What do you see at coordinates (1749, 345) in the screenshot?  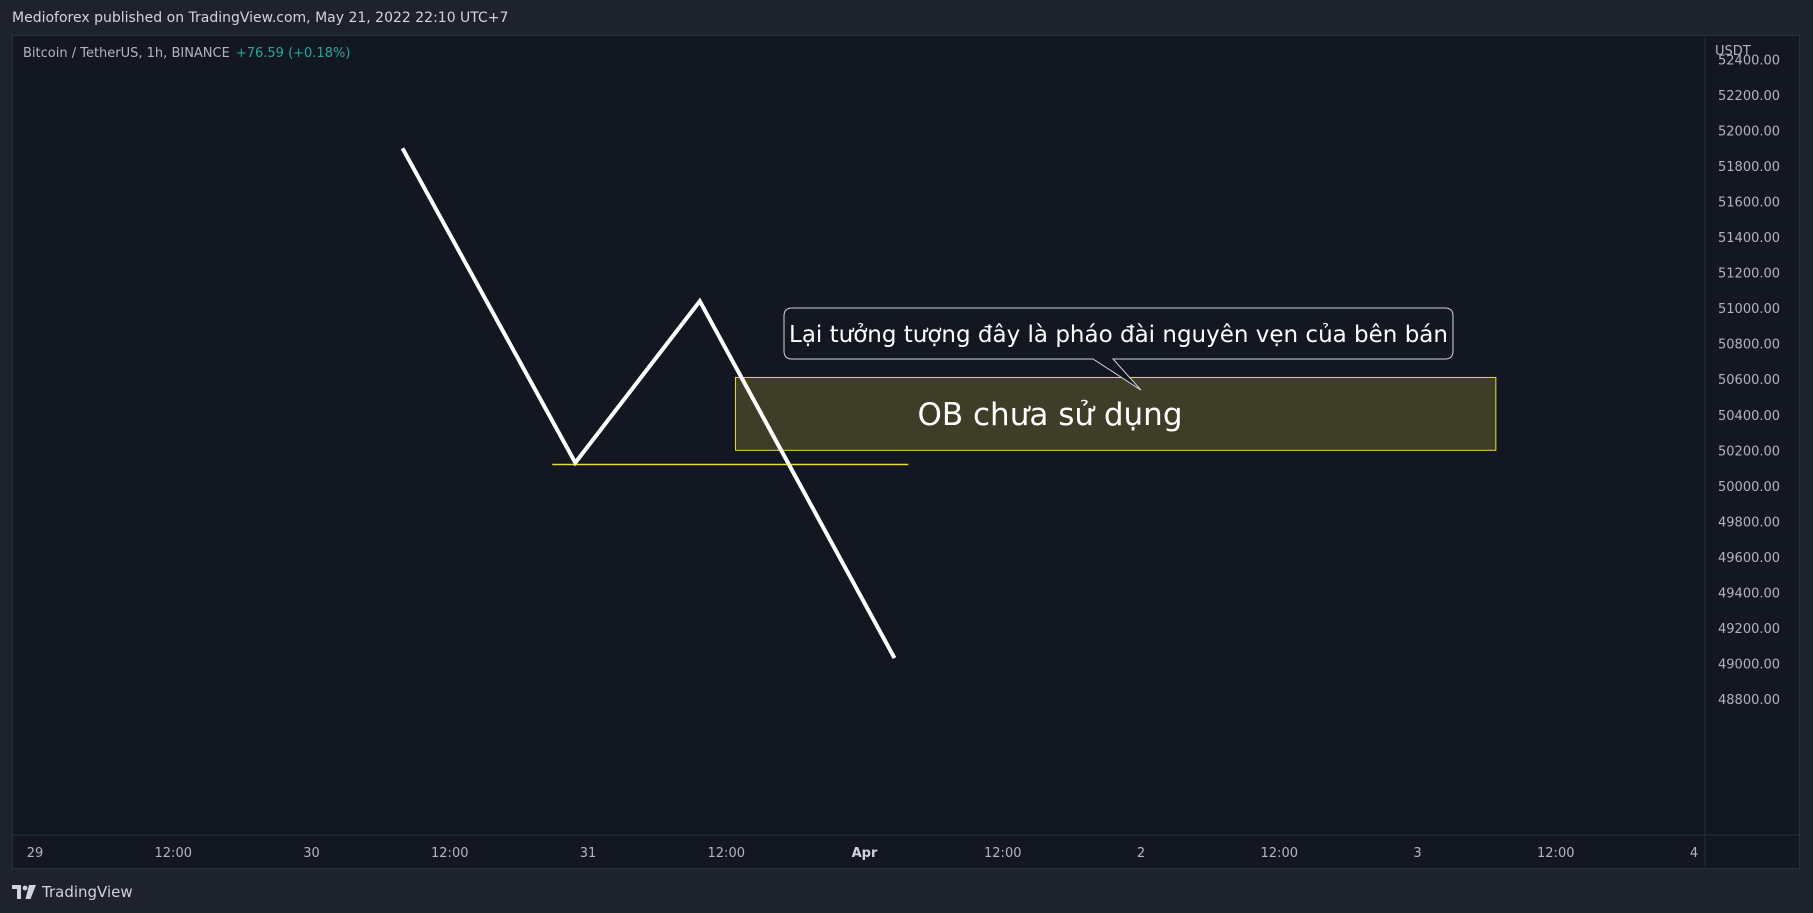 I see `price-tick-label: 50800.00` at bounding box center [1749, 345].